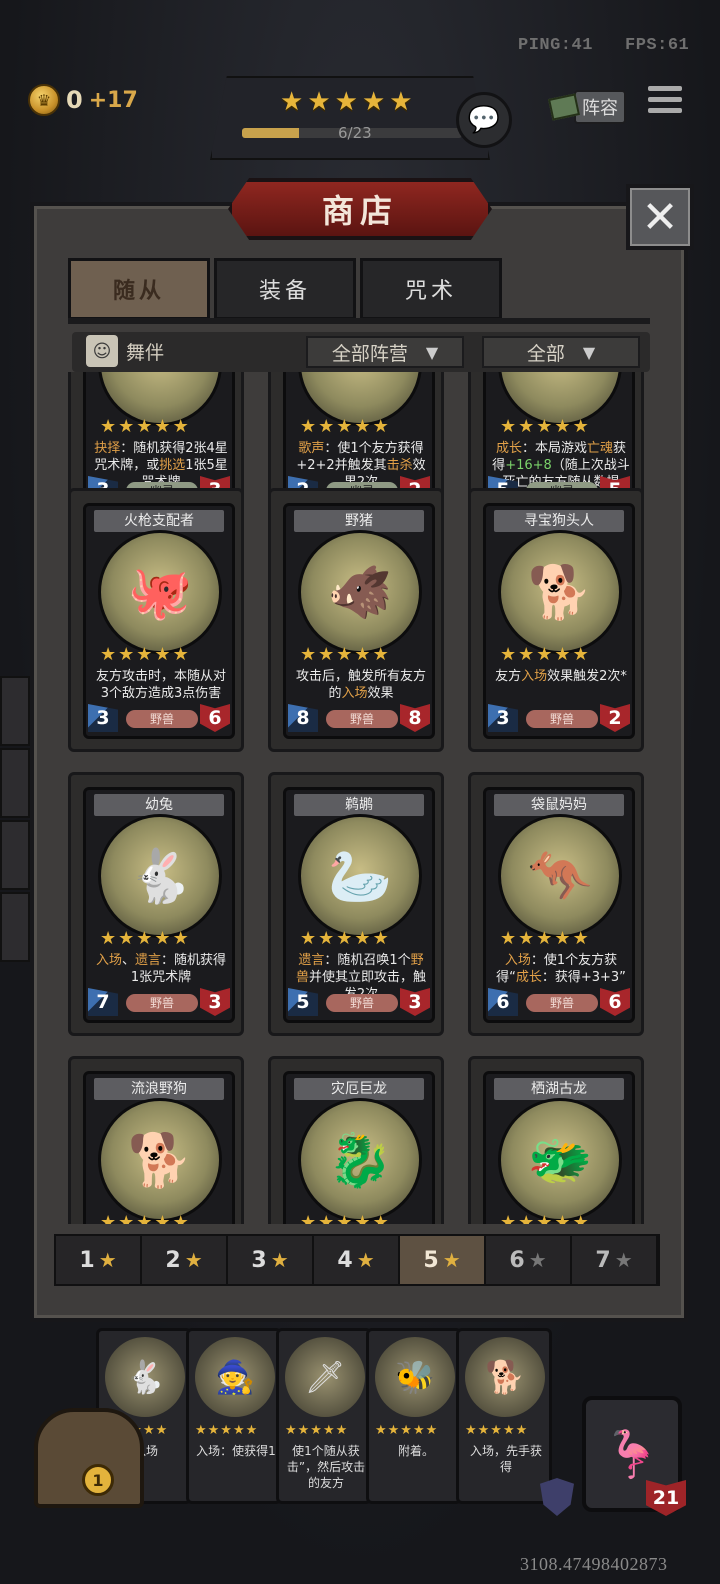 The image size is (720, 1584). I want to click on menu-button, so click(665, 99).